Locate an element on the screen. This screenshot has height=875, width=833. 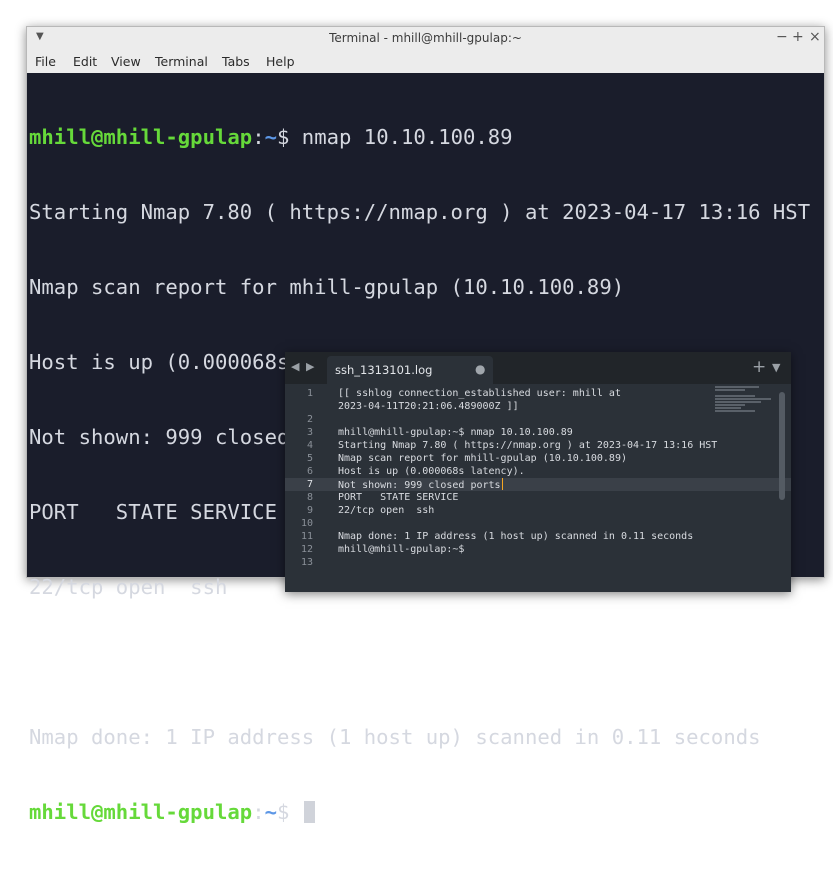
menu-terminal: Terminal is located at coordinates (181, 61).